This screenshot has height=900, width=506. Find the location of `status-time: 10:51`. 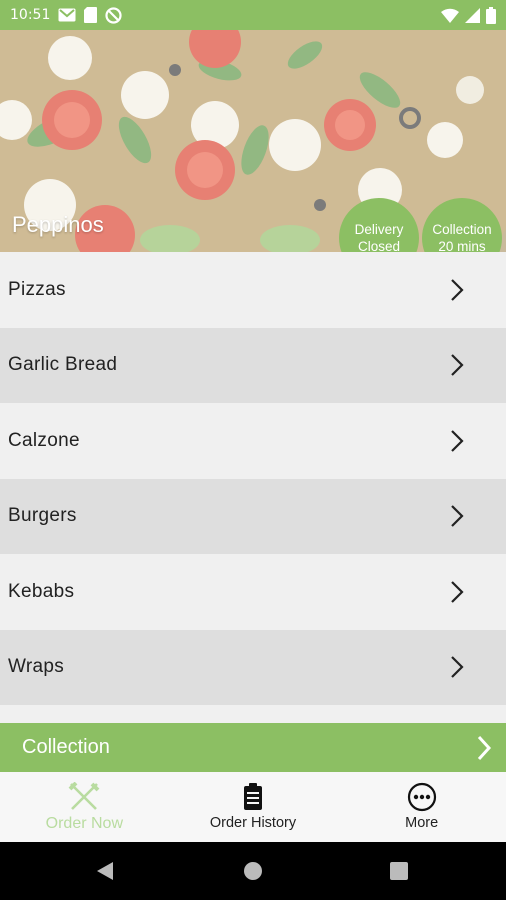

status-time: 10:51 is located at coordinates (30, 15).